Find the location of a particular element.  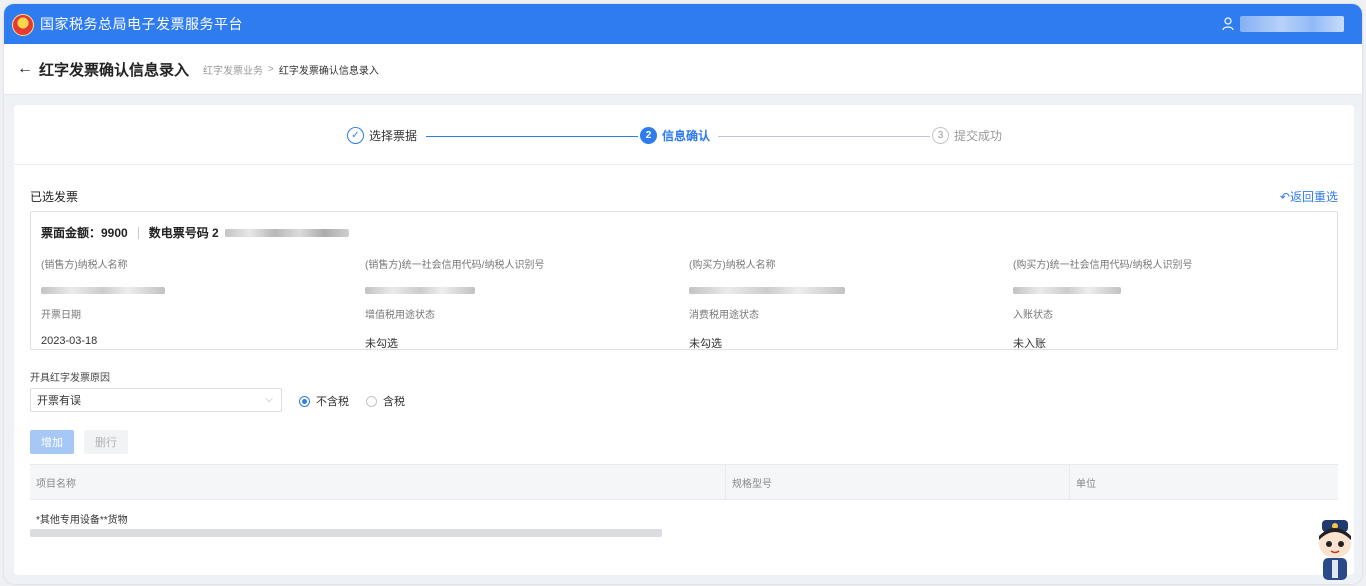

invoice-summary: 票面金额：9900 数电票号码 2 is located at coordinates (195, 232).